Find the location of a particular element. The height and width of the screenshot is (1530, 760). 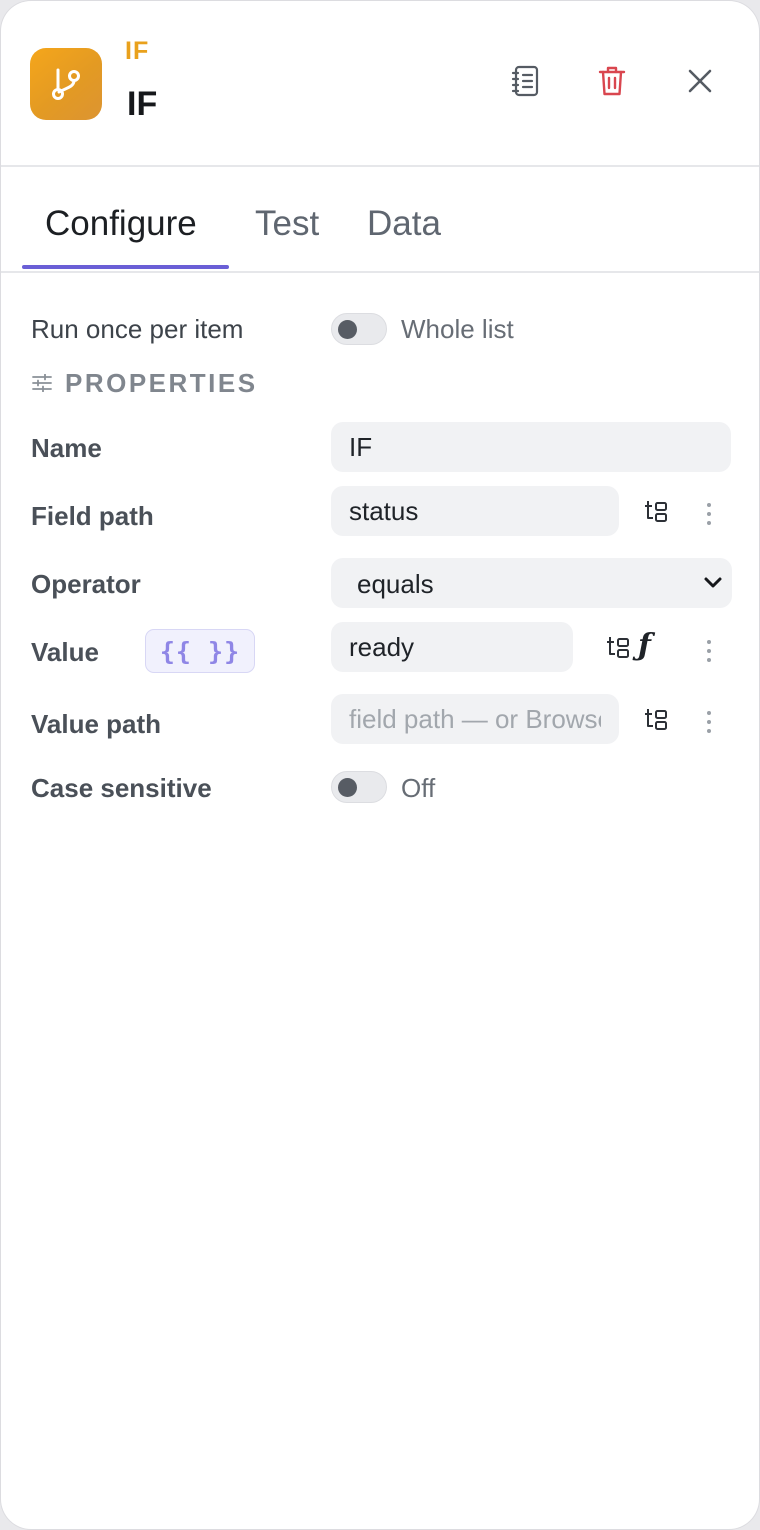

case-sensitive-label: Case sensitive is located at coordinates (121, 788).